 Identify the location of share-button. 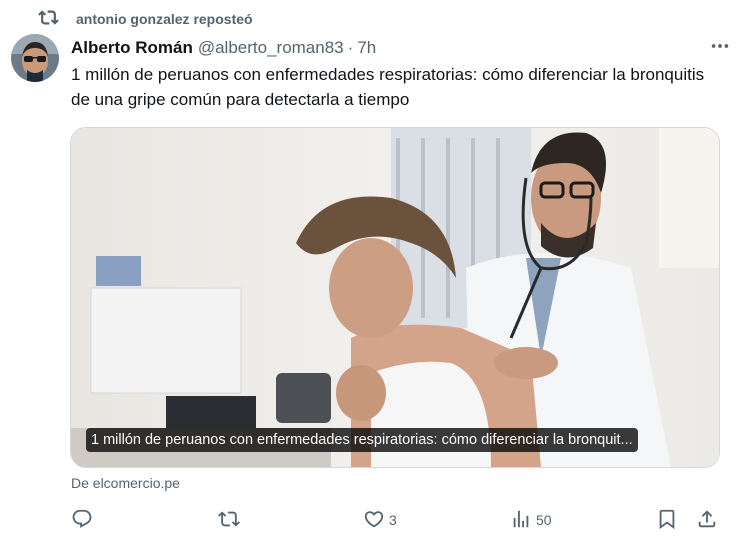
(707, 520).